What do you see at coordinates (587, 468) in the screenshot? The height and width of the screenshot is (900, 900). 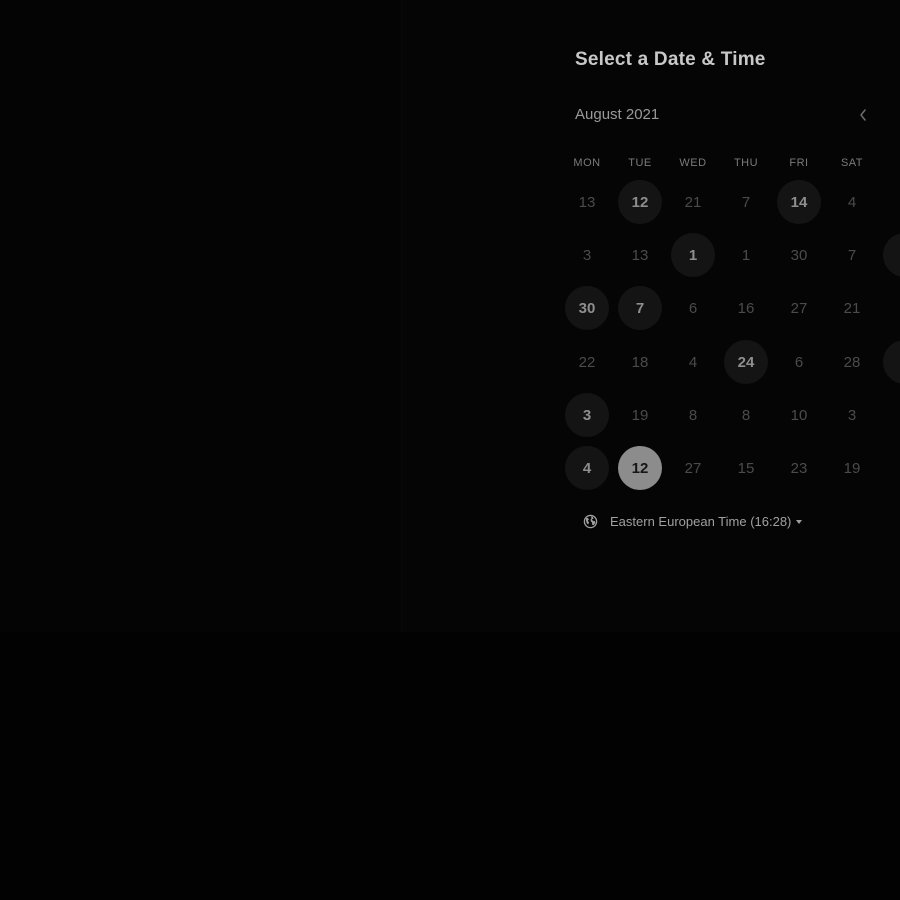 I see `available-day-button: 4` at bounding box center [587, 468].